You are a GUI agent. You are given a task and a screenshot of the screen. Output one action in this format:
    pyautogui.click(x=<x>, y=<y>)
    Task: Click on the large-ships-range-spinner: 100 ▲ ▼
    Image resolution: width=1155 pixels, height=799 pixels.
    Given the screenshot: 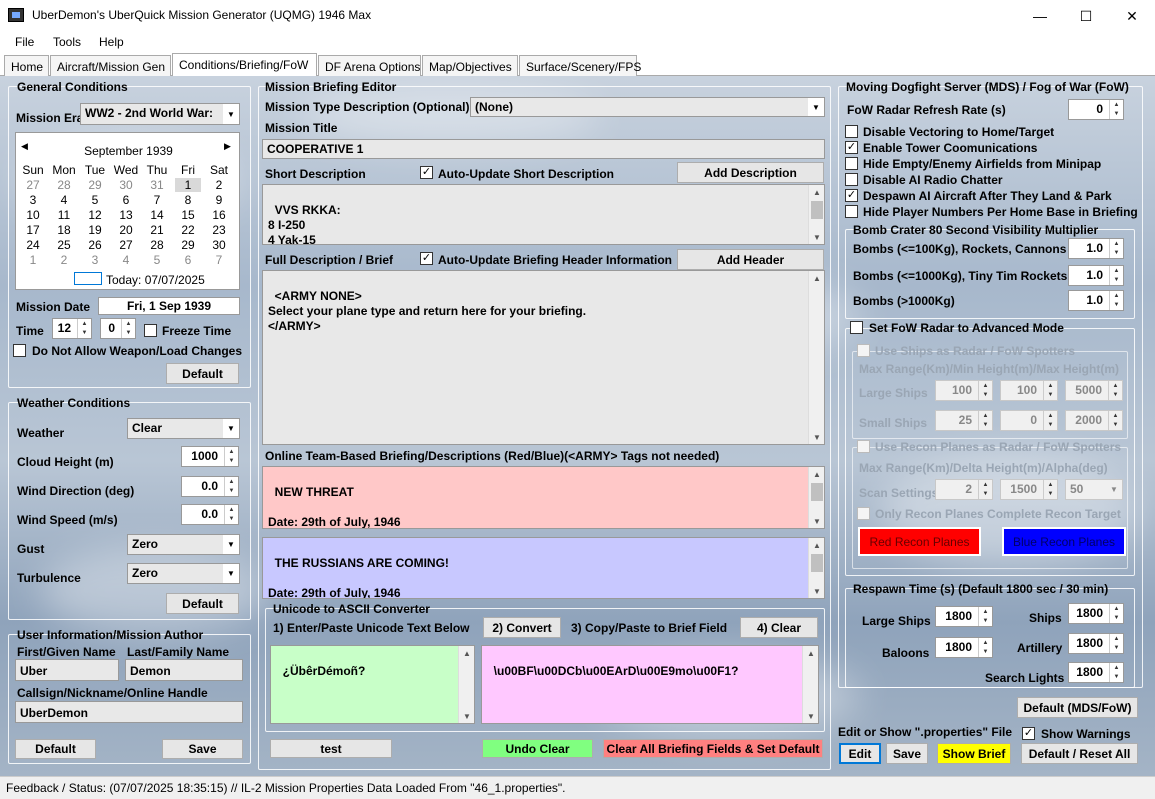 What is the action you would take?
    pyautogui.click(x=964, y=390)
    